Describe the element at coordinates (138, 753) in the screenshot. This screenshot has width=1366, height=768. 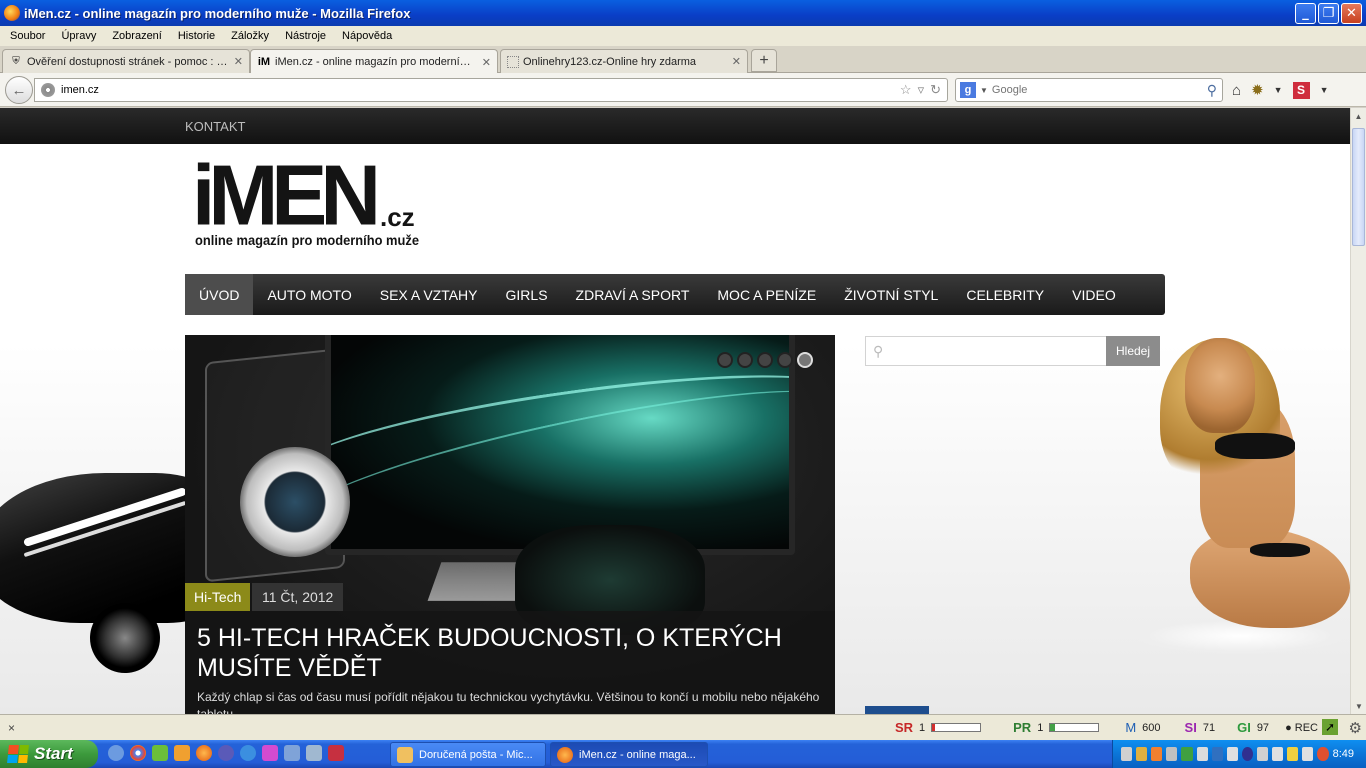
I see `chrome-icon` at that location.